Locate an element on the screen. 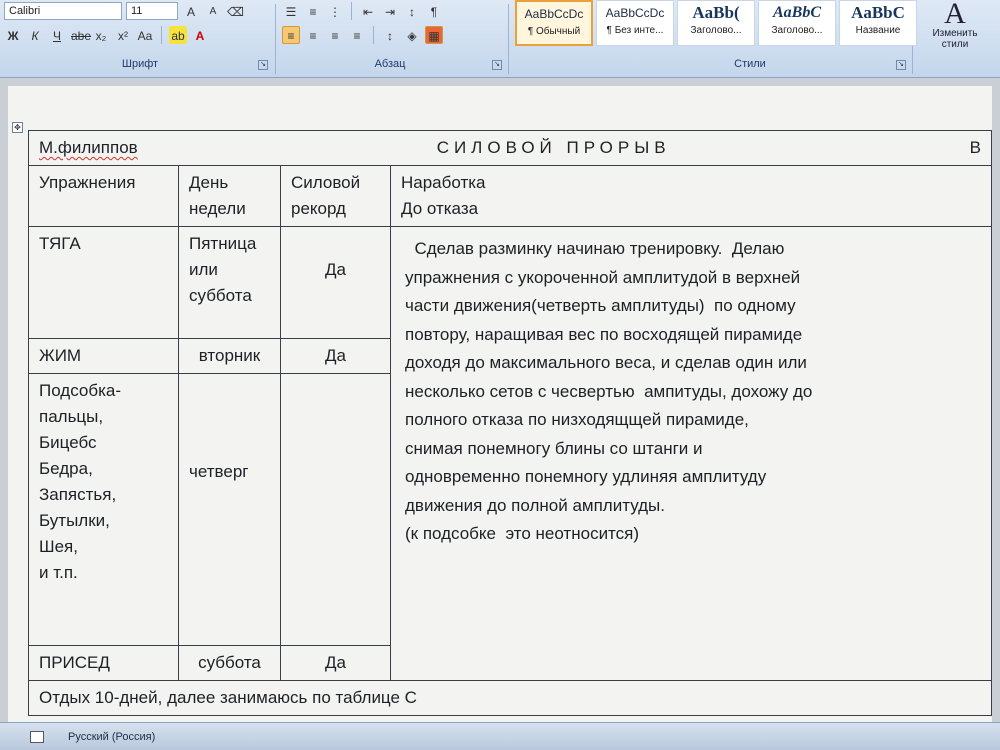  header-day: День недели is located at coordinates (229, 196).